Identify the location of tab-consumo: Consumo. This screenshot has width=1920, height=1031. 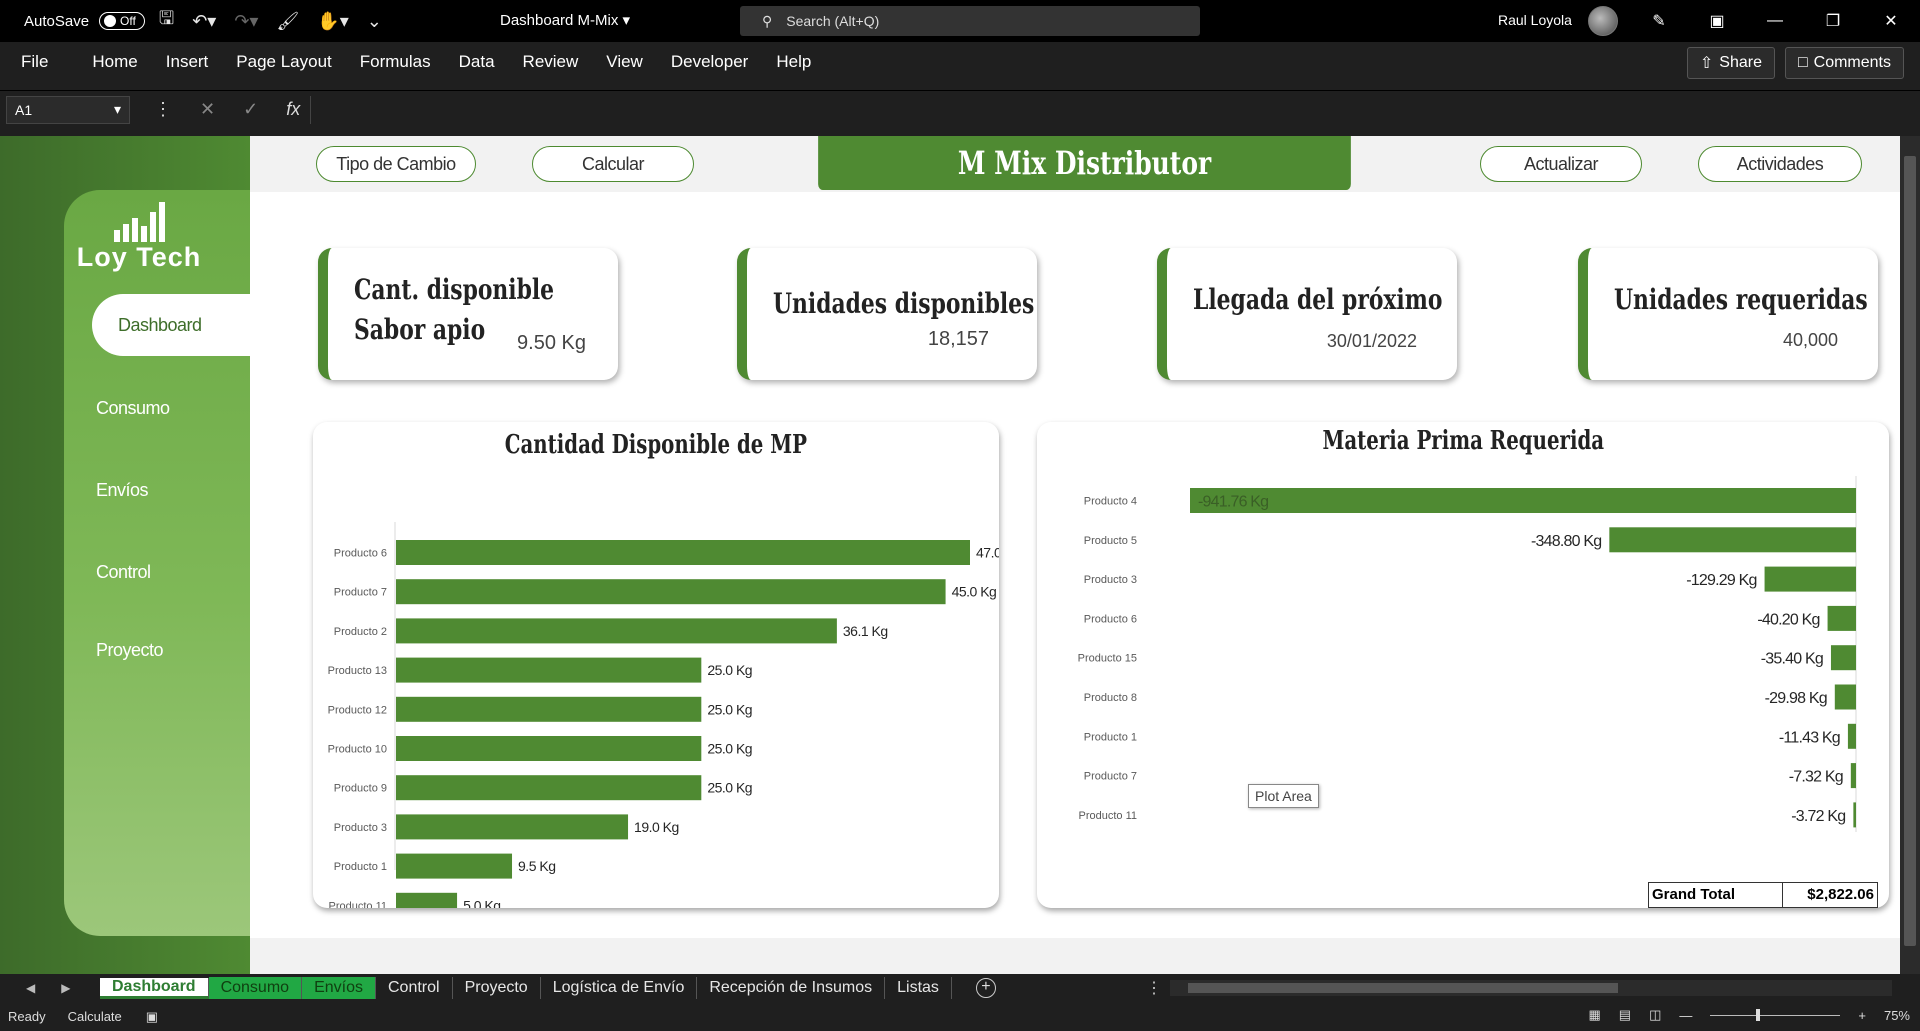
(255, 988).